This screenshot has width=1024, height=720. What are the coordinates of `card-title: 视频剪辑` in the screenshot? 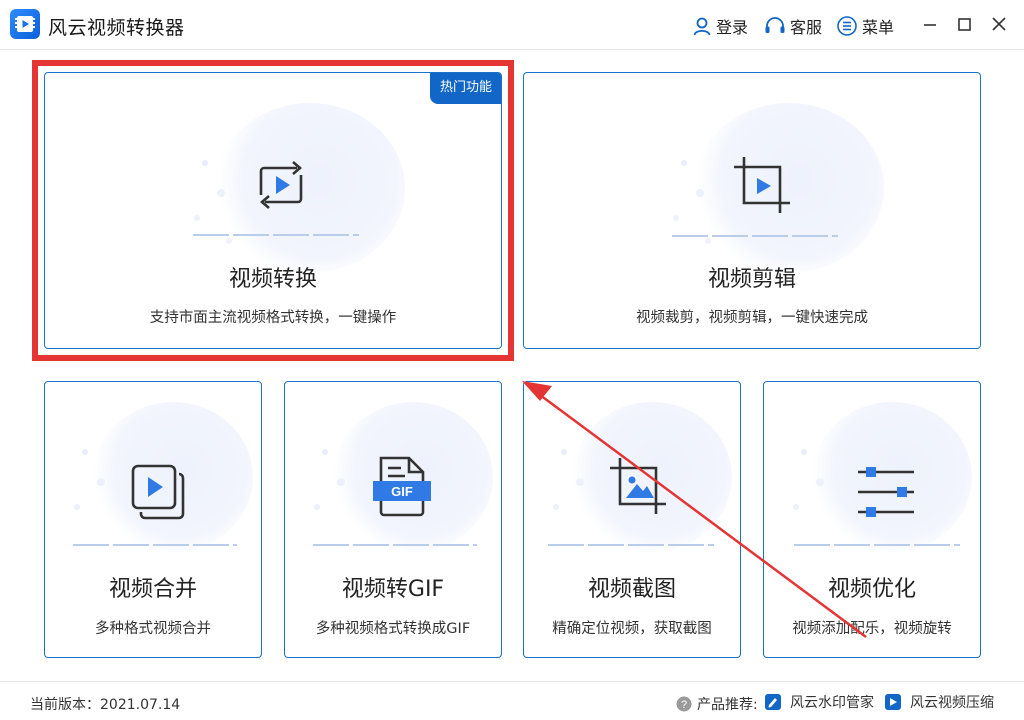 It's located at (751, 279).